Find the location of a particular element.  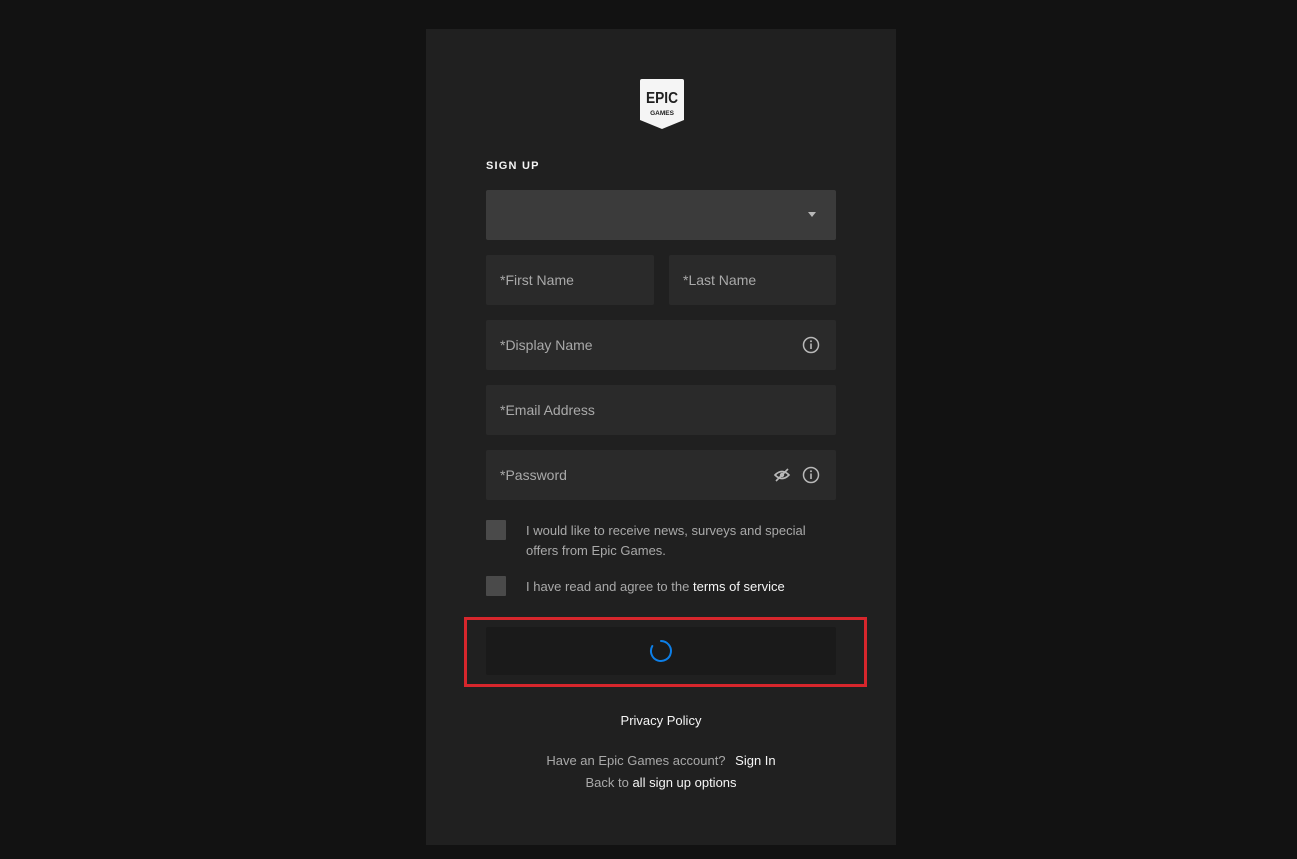

last-name-placeholder: *Last Name is located at coordinates (720, 280).